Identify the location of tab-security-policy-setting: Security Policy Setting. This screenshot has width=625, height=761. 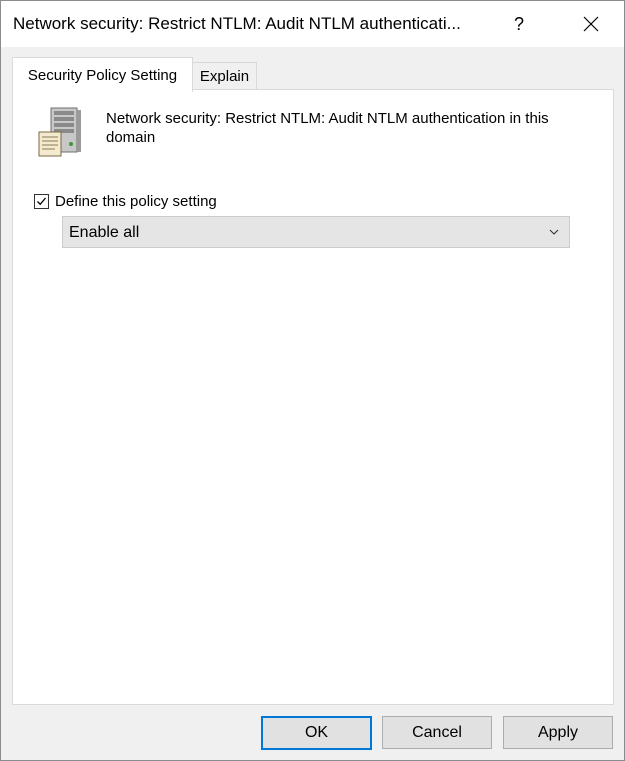
(102, 74).